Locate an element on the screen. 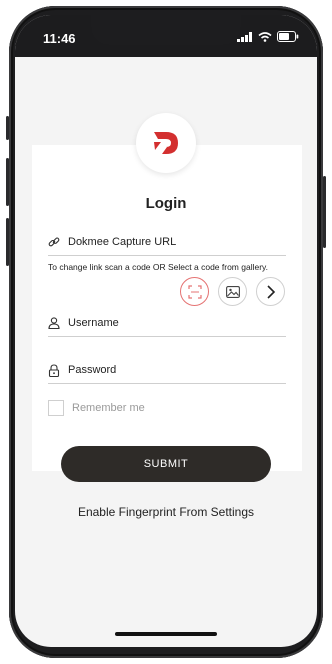  page-title: Login is located at coordinates (166, 203).